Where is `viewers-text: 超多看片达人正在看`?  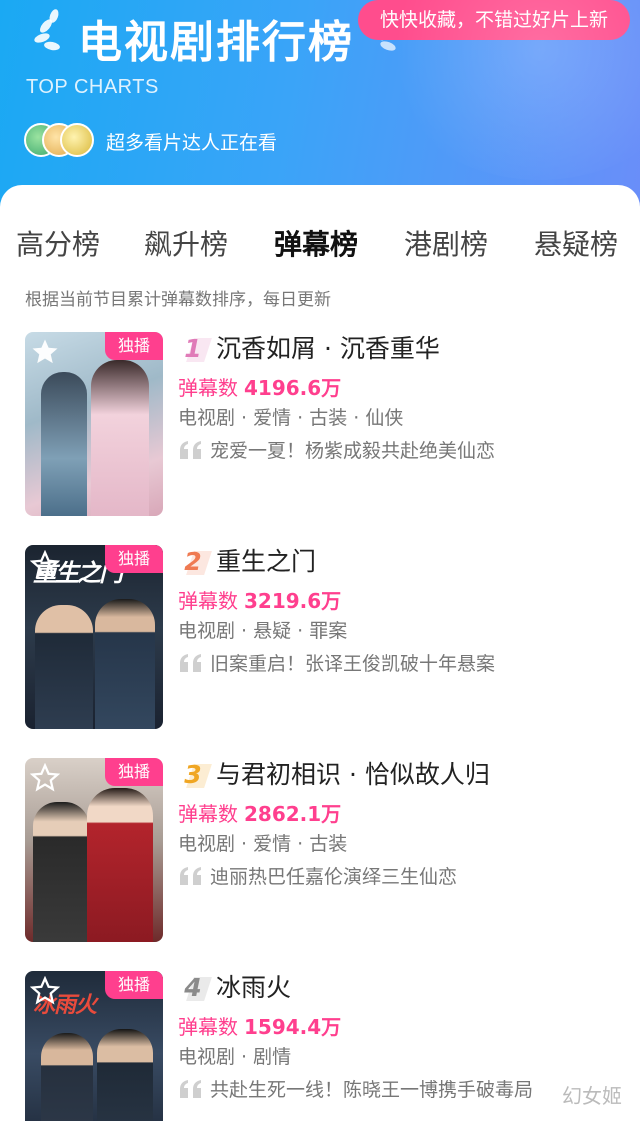
viewers-text: 超多看片达人正在看 is located at coordinates (192, 143).